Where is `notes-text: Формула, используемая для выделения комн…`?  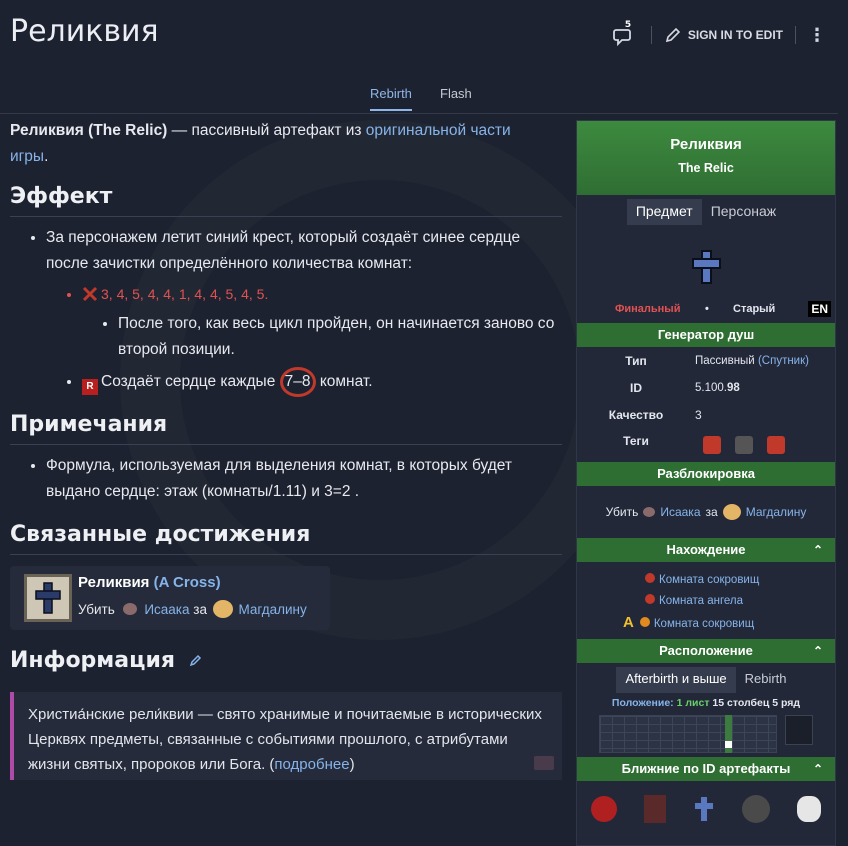 notes-text: Формула, используемая для выделения комн… is located at coordinates (279, 478).